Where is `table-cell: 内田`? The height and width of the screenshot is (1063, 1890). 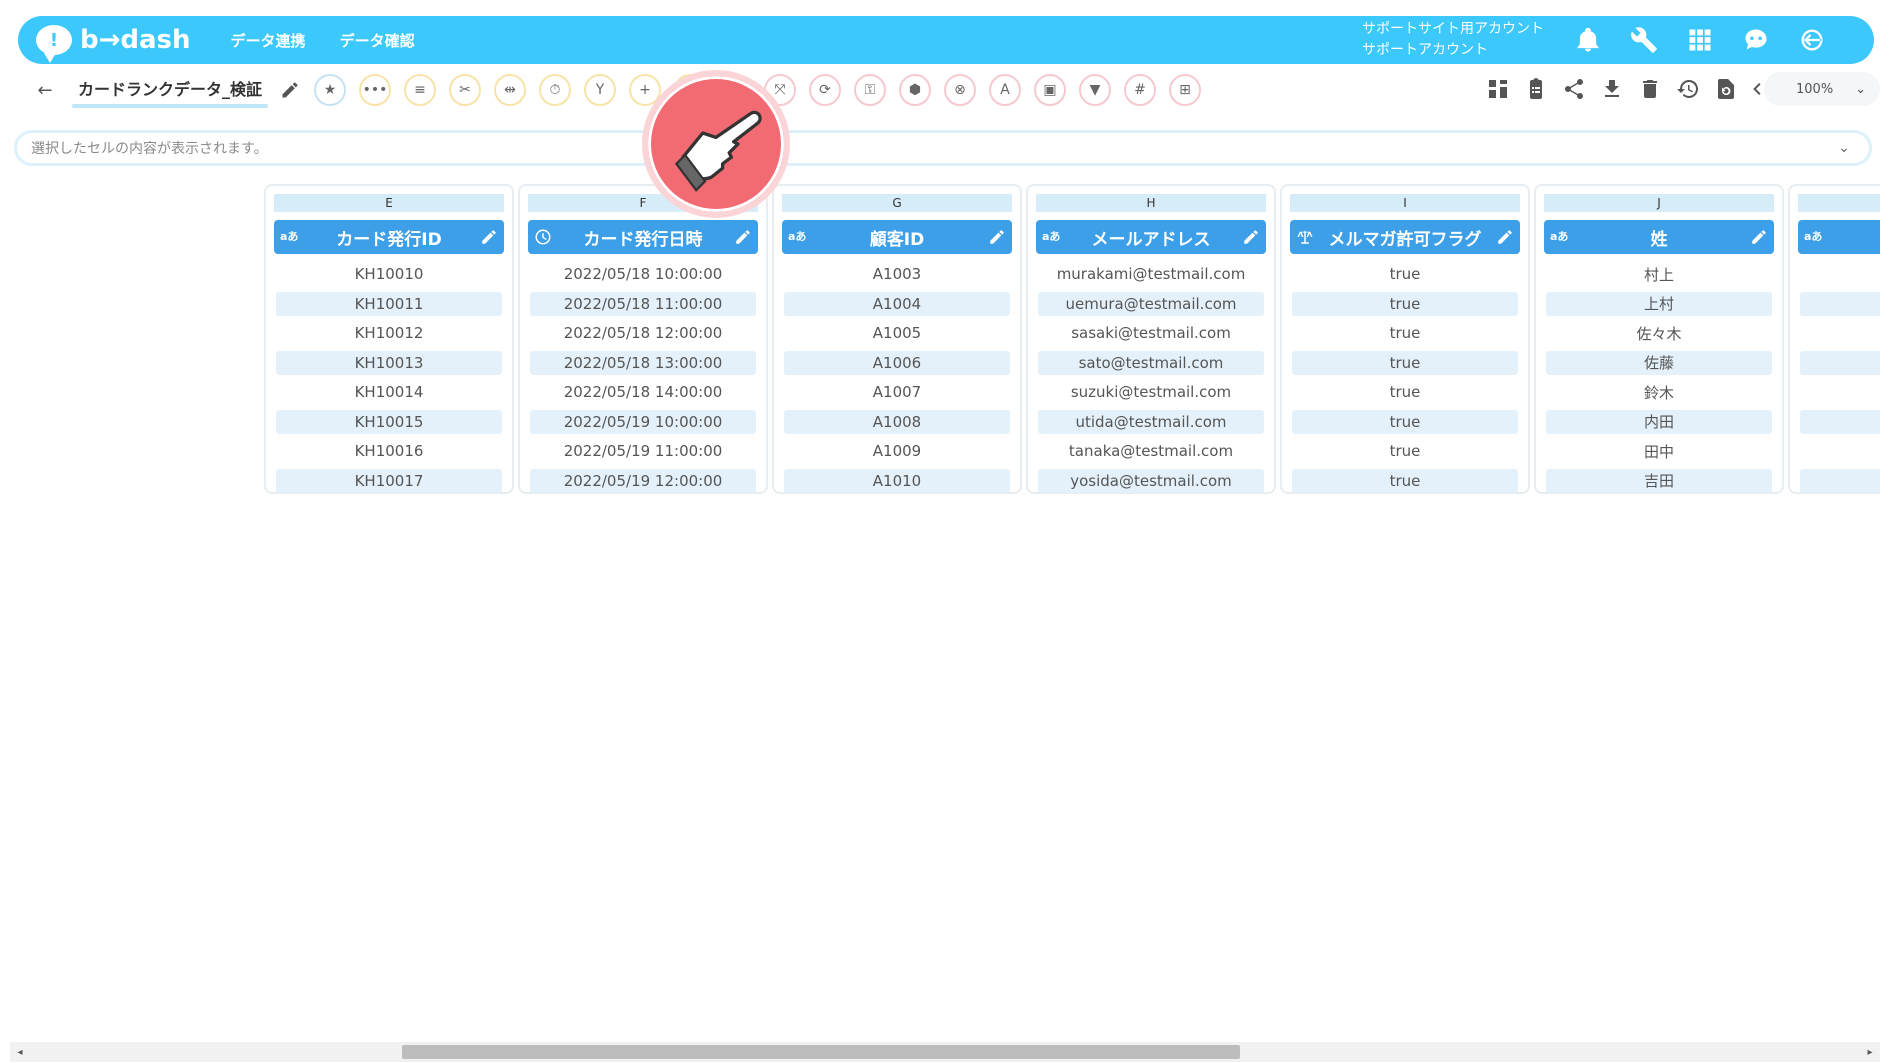 table-cell: 内田 is located at coordinates (1659, 421).